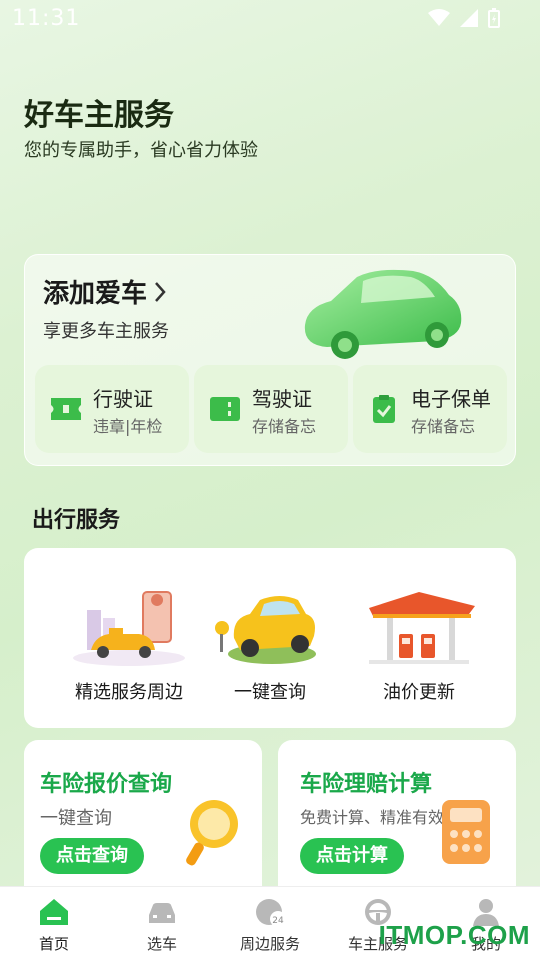 The height and width of the screenshot is (960, 540). I want to click on doc-e-policy: 电子保单 存储备忘, so click(430, 409).